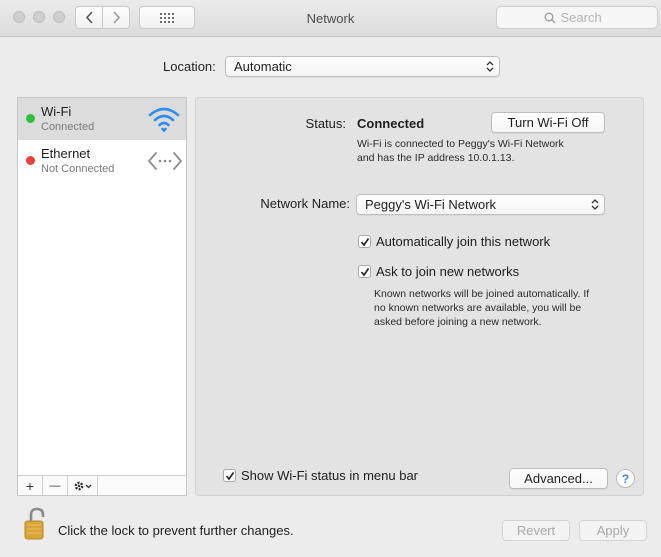 The width and height of the screenshot is (661, 557). Describe the element at coordinates (102, 161) in the screenshot. I see `service-item-ethernet: Ethernet Not Connected` at that location.